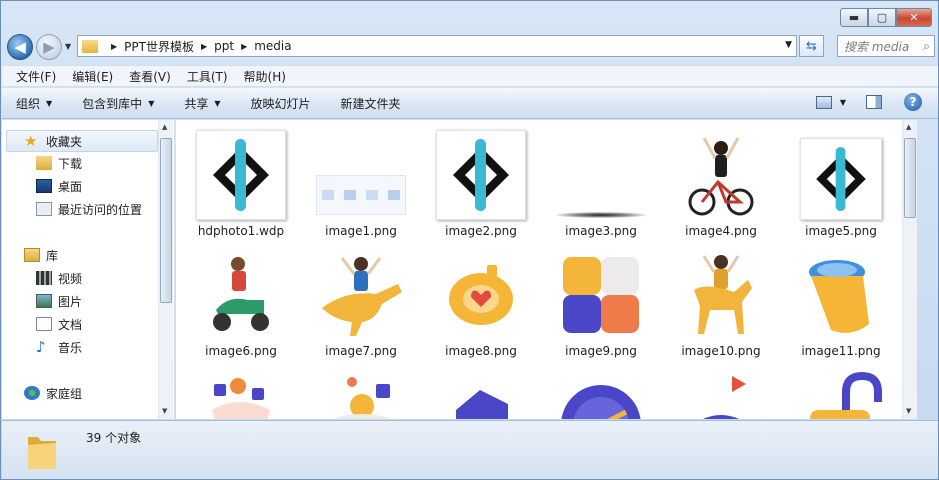 The height and width of the screenshot is (480, 939). What do you see at coordinates (59, 186) in the screenshot?
I see `nav-desktop: 桌面` at bounding box center [59, 186].